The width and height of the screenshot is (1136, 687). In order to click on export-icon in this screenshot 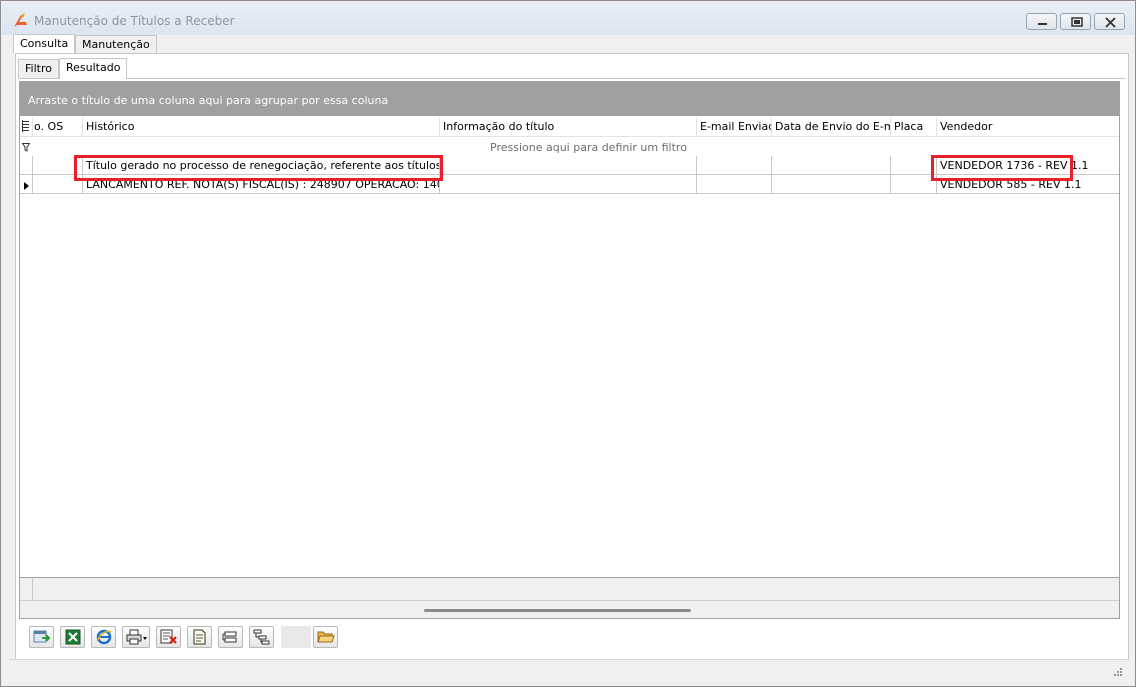, I will do `click(42, 636)`.